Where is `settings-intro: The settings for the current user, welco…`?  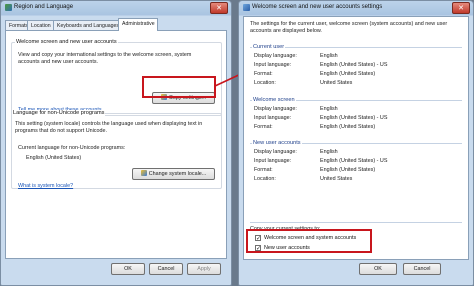
settings-intro: The settings for the current user, welco… is located at coordinates (349, 27).